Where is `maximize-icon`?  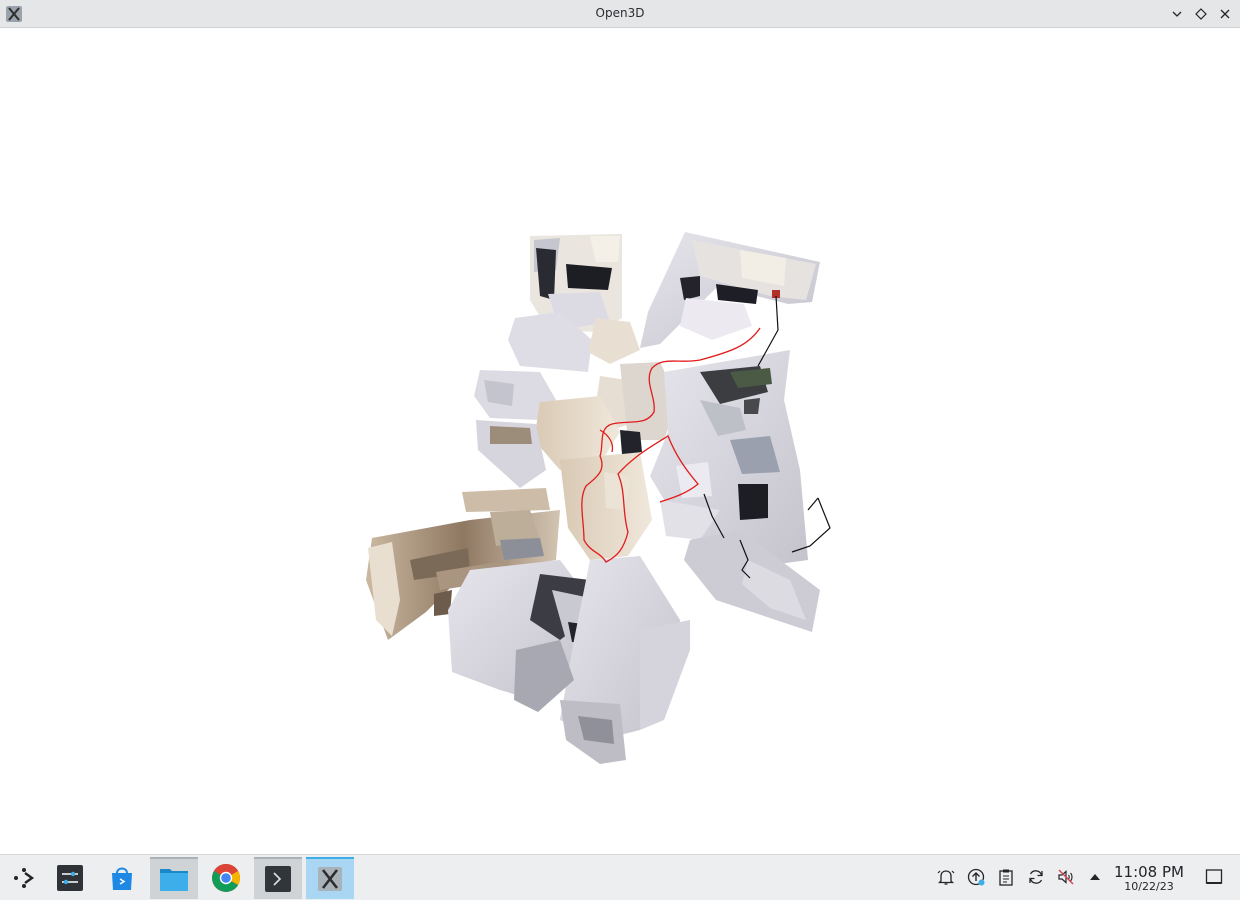
maximize-icon is located at coordinates (1201, 14).